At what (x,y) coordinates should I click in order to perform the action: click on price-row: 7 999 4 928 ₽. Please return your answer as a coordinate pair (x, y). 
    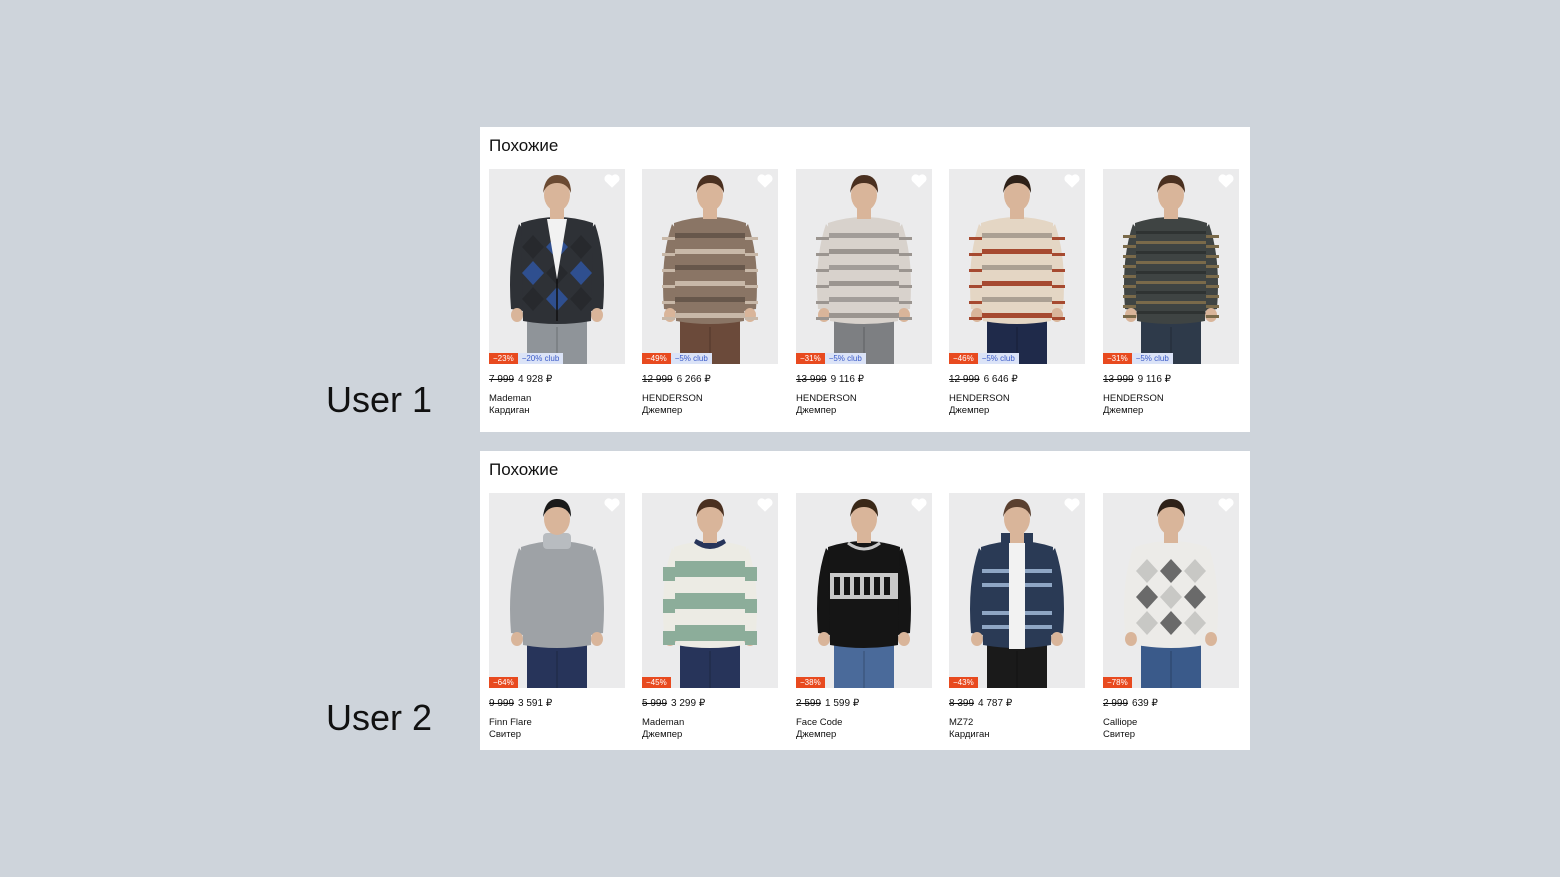
    Looking at the image, I should click on (520, 379).